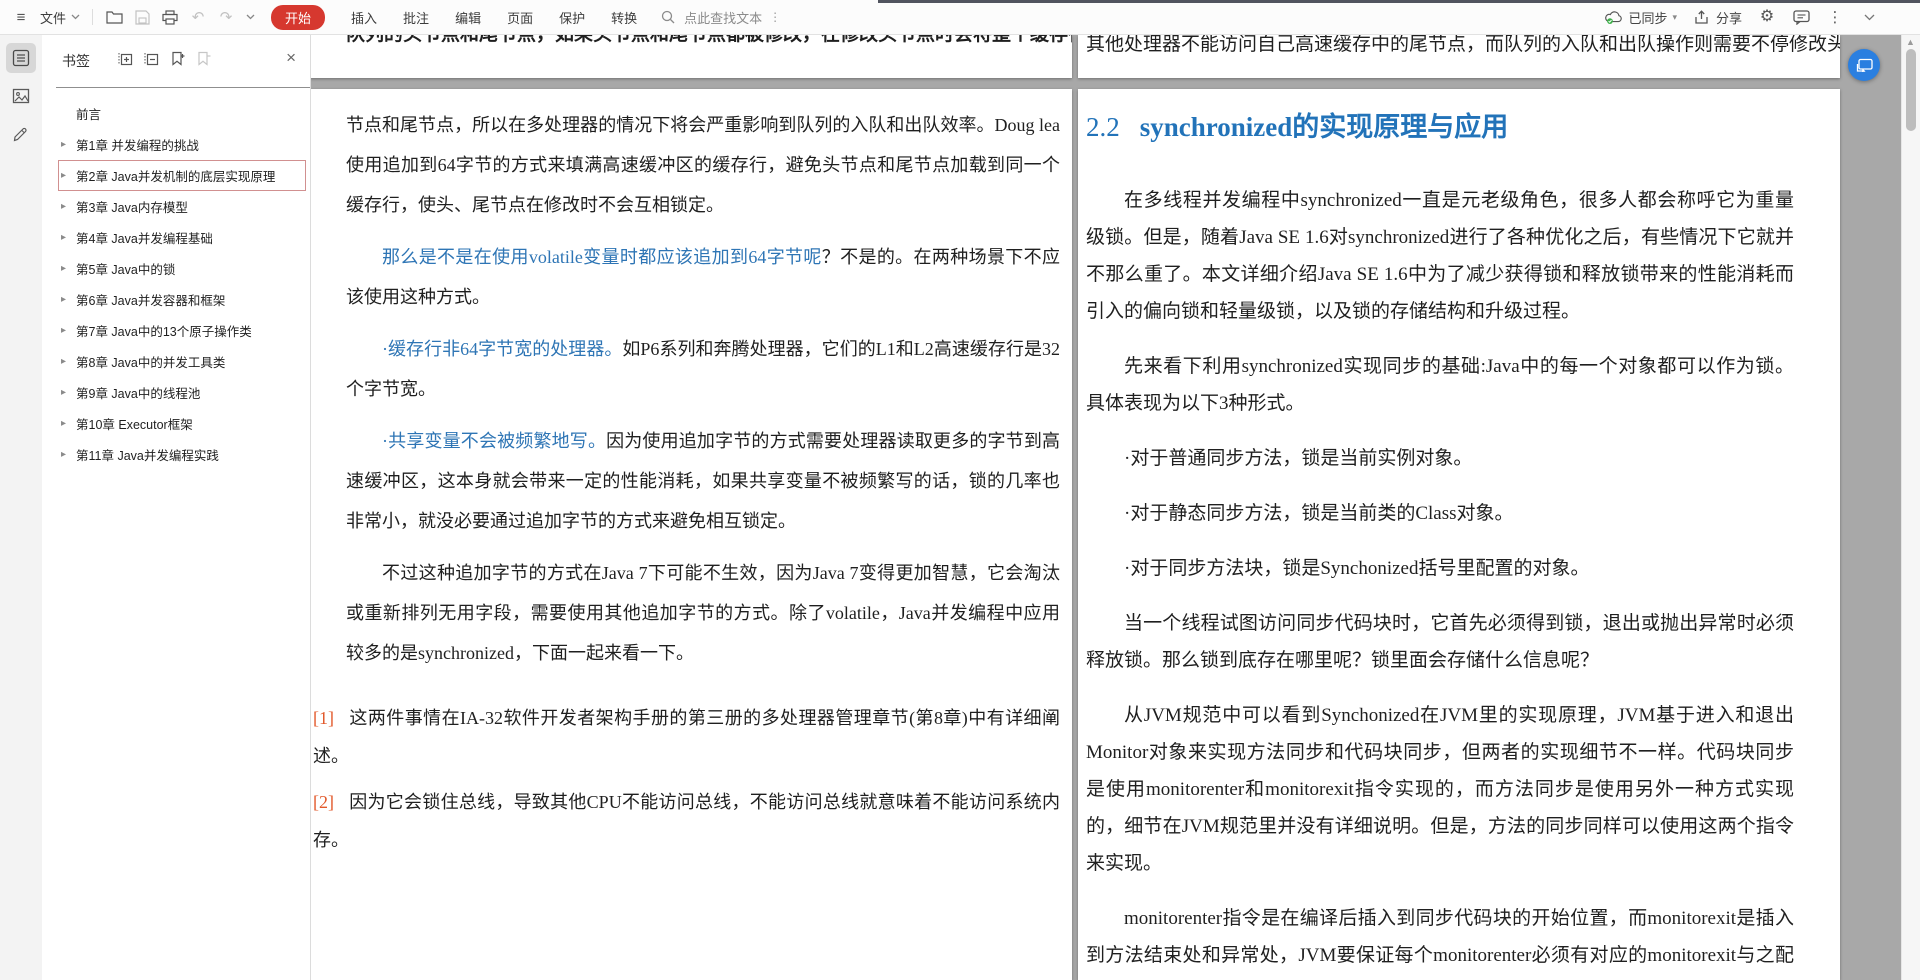 Image resolution: width=1920 pixels, height=980 pixels. I want to click on bookmark-label: 第4章 Java并发编程基础, so click(144, 239).